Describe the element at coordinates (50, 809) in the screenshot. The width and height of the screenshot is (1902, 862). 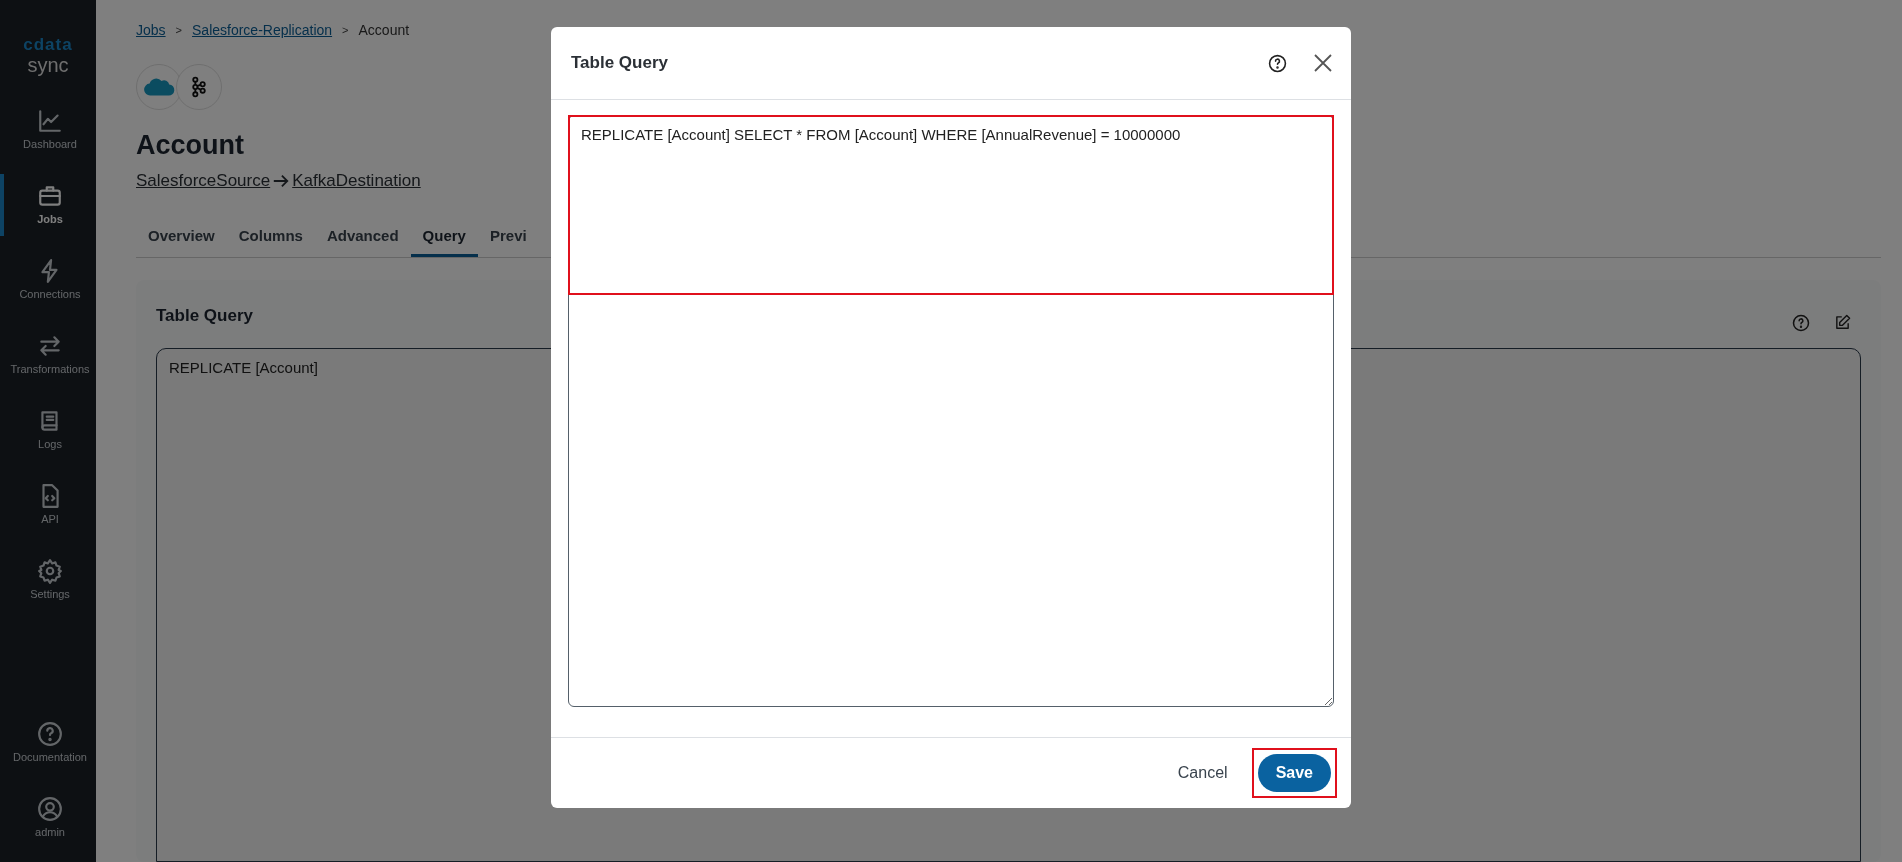
I see `user-icon` at that location.